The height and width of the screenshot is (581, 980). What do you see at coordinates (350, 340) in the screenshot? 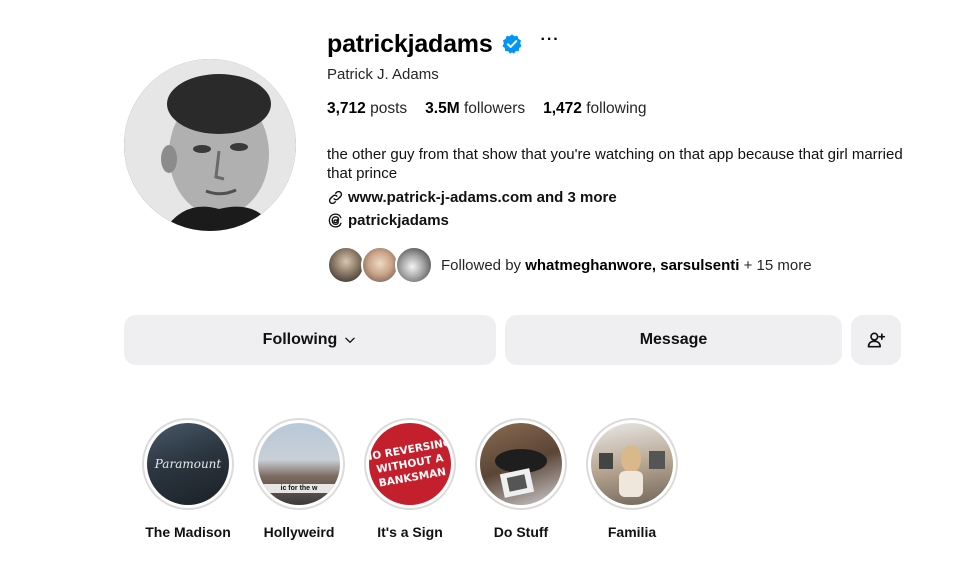
I see `chevron-down-icon` at bounding box center [350, 340].